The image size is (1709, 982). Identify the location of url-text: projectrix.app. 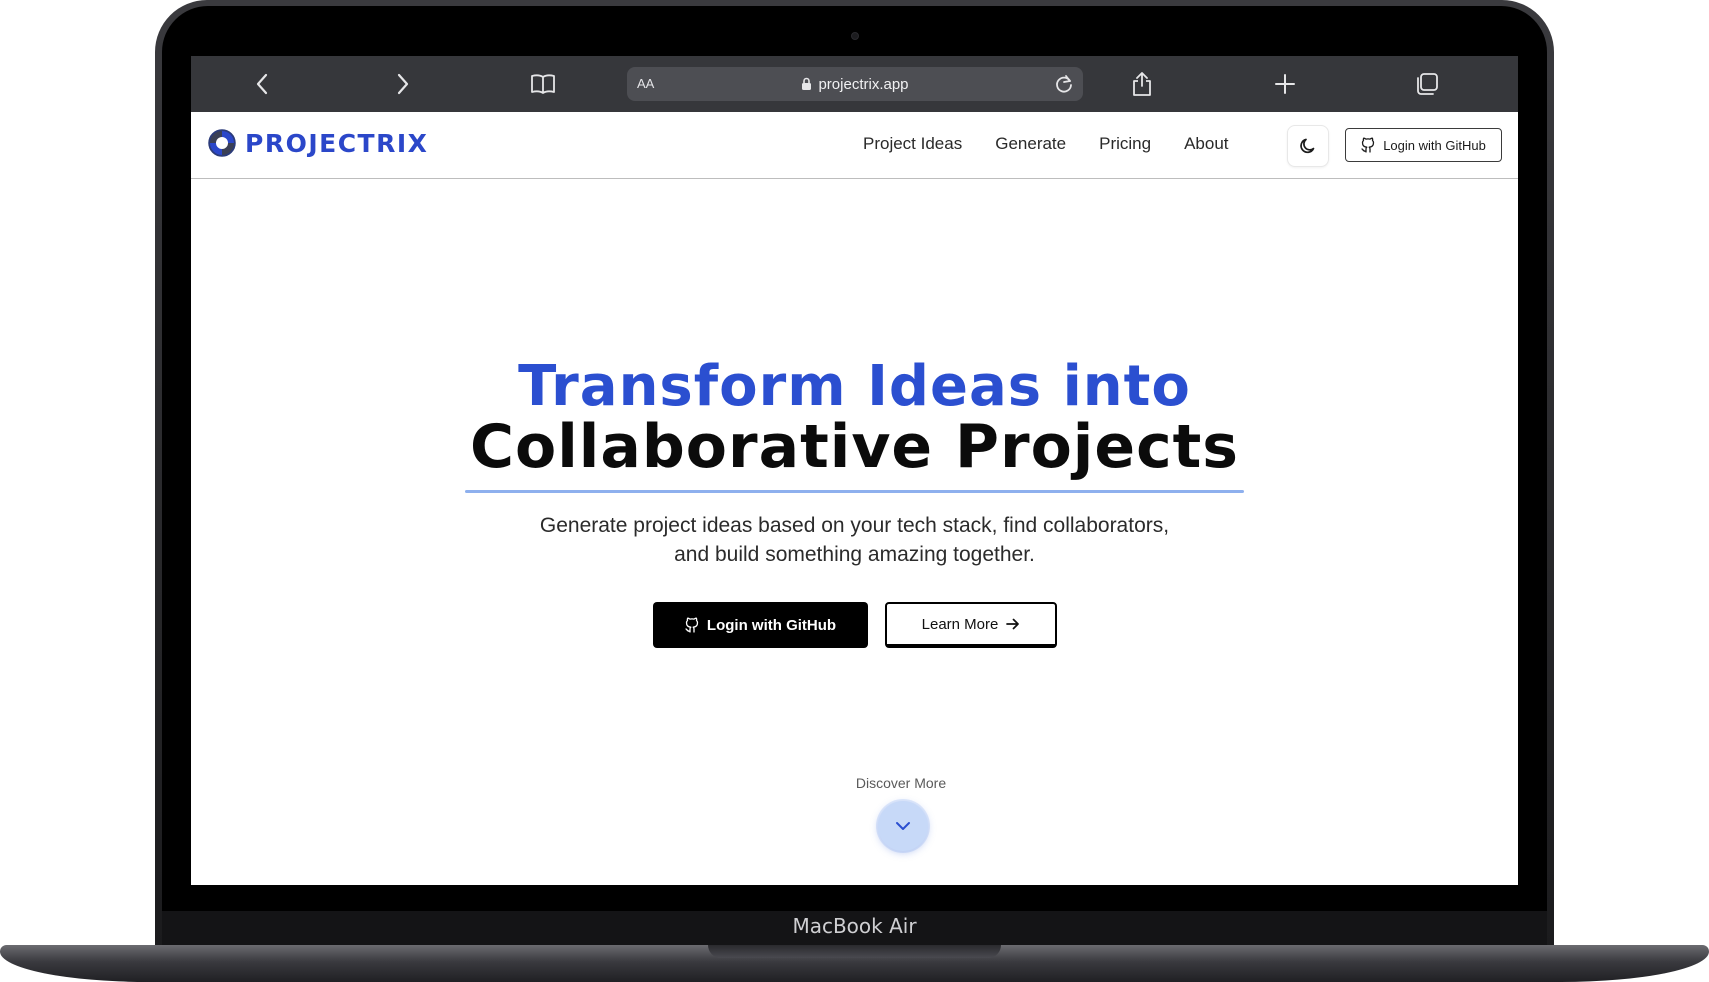
(863, 84).